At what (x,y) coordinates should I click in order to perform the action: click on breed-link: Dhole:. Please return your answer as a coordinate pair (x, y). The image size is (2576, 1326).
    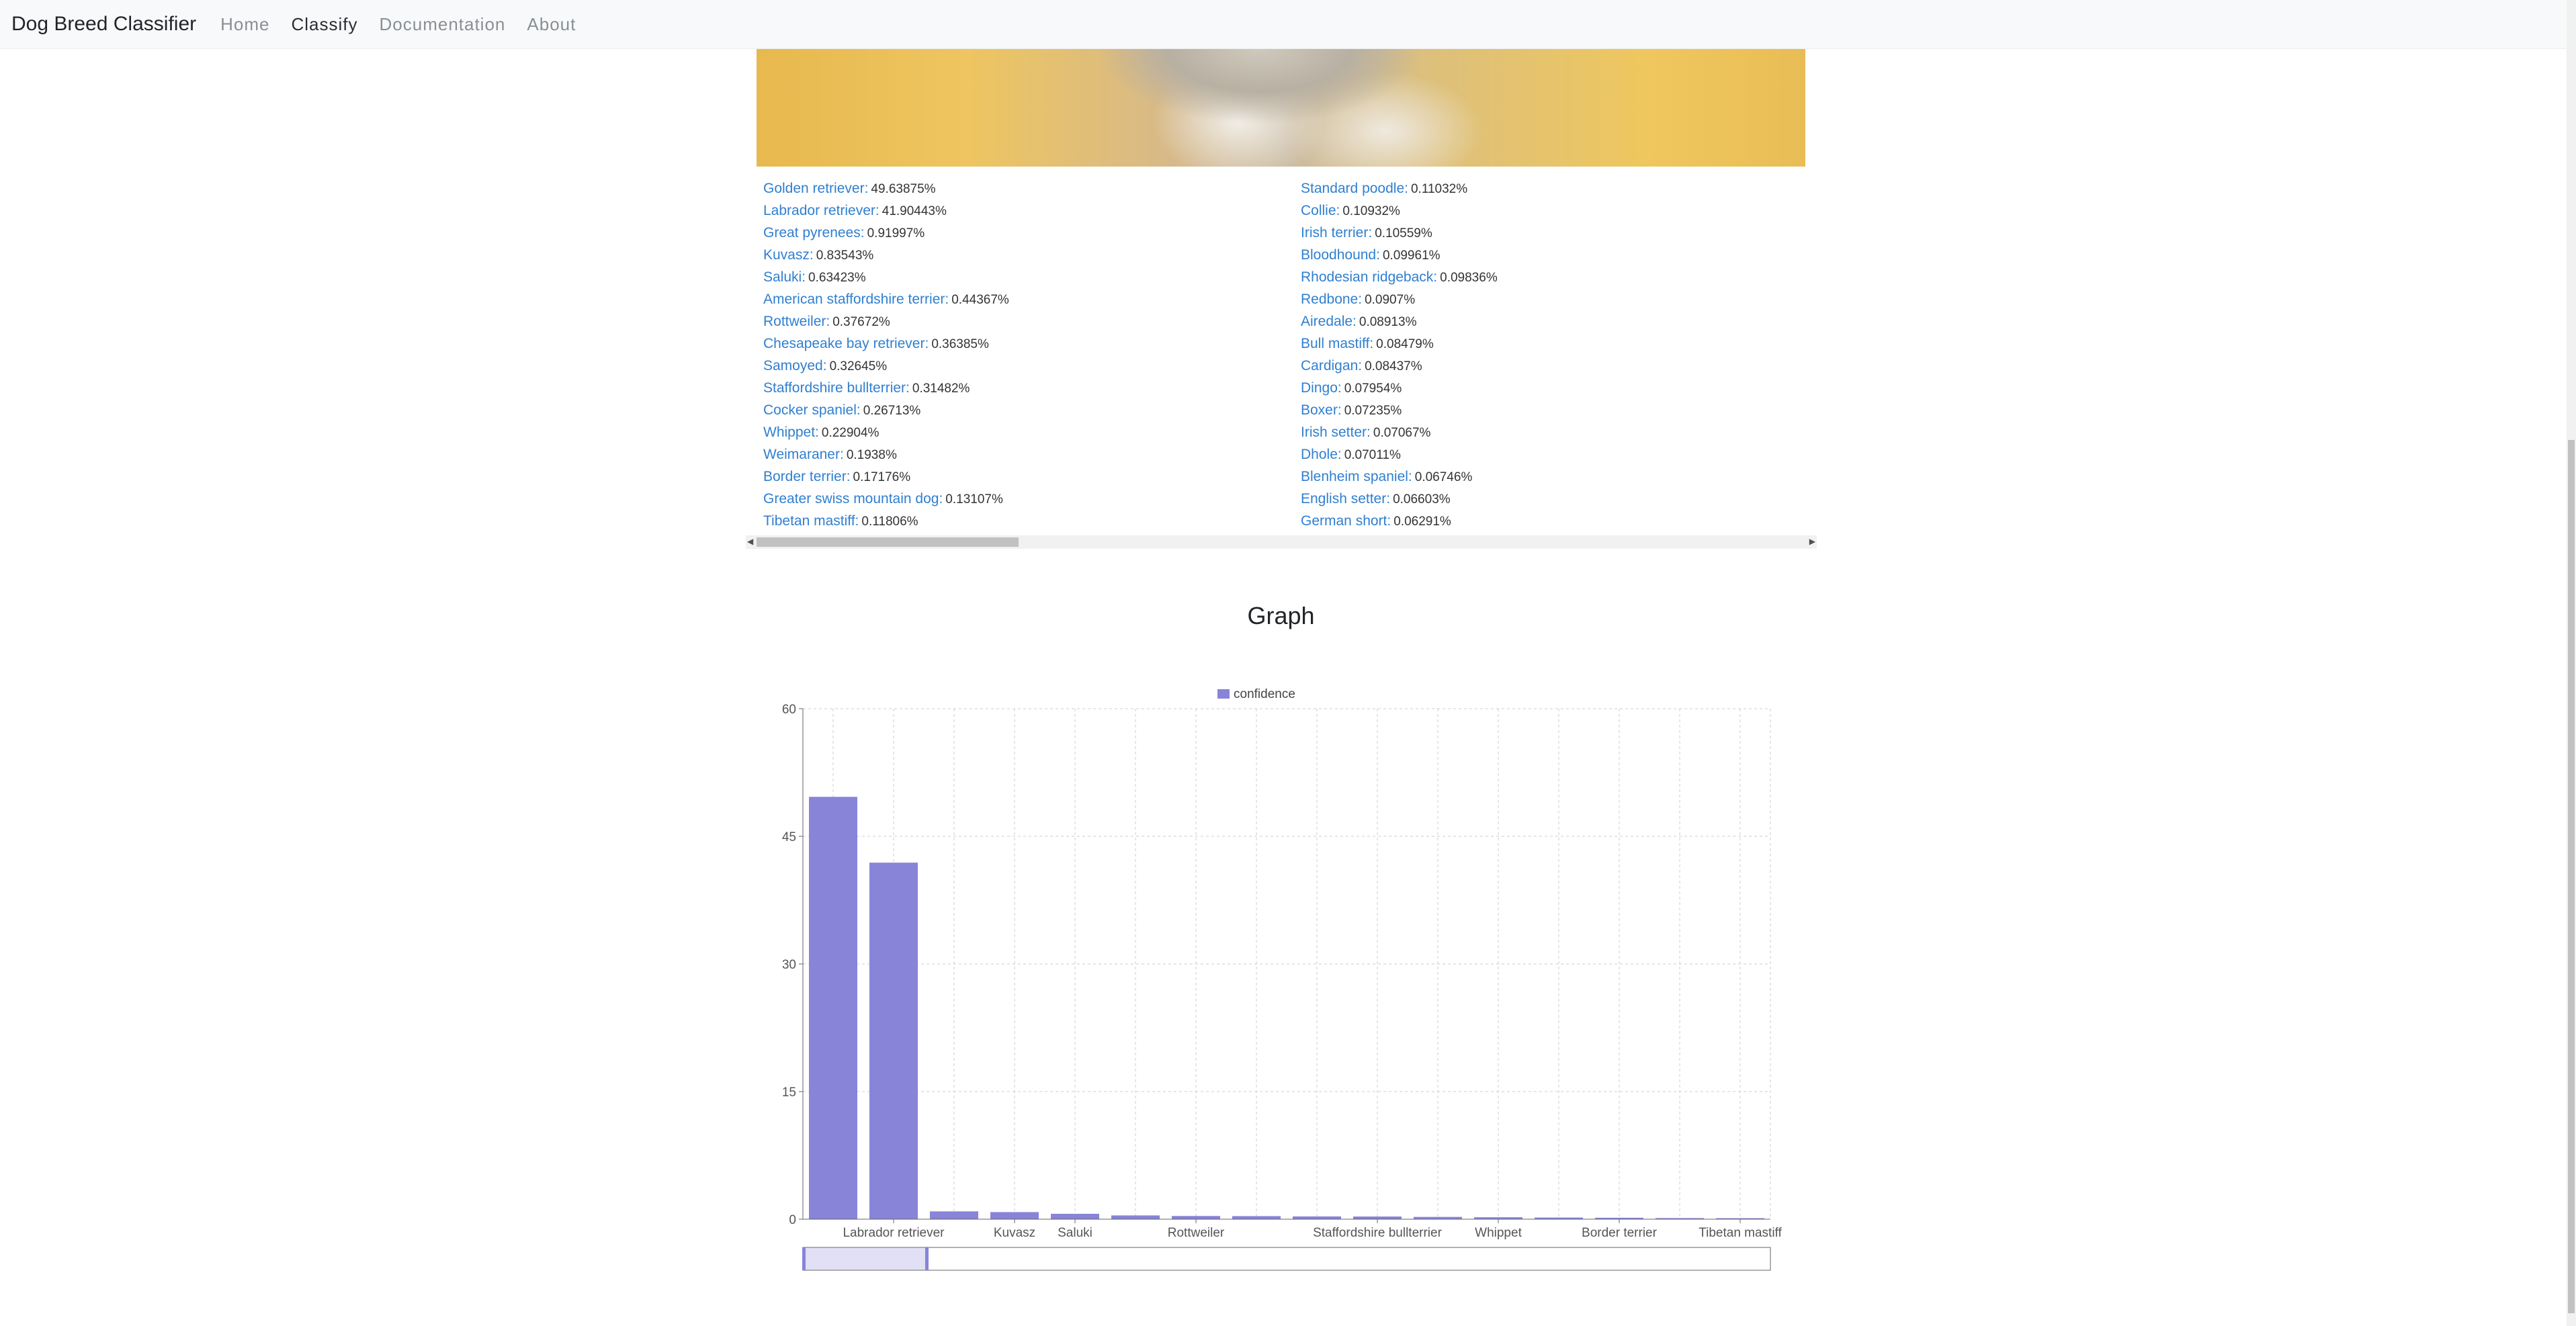
    Looking at the image, I should click on (1321, 454).